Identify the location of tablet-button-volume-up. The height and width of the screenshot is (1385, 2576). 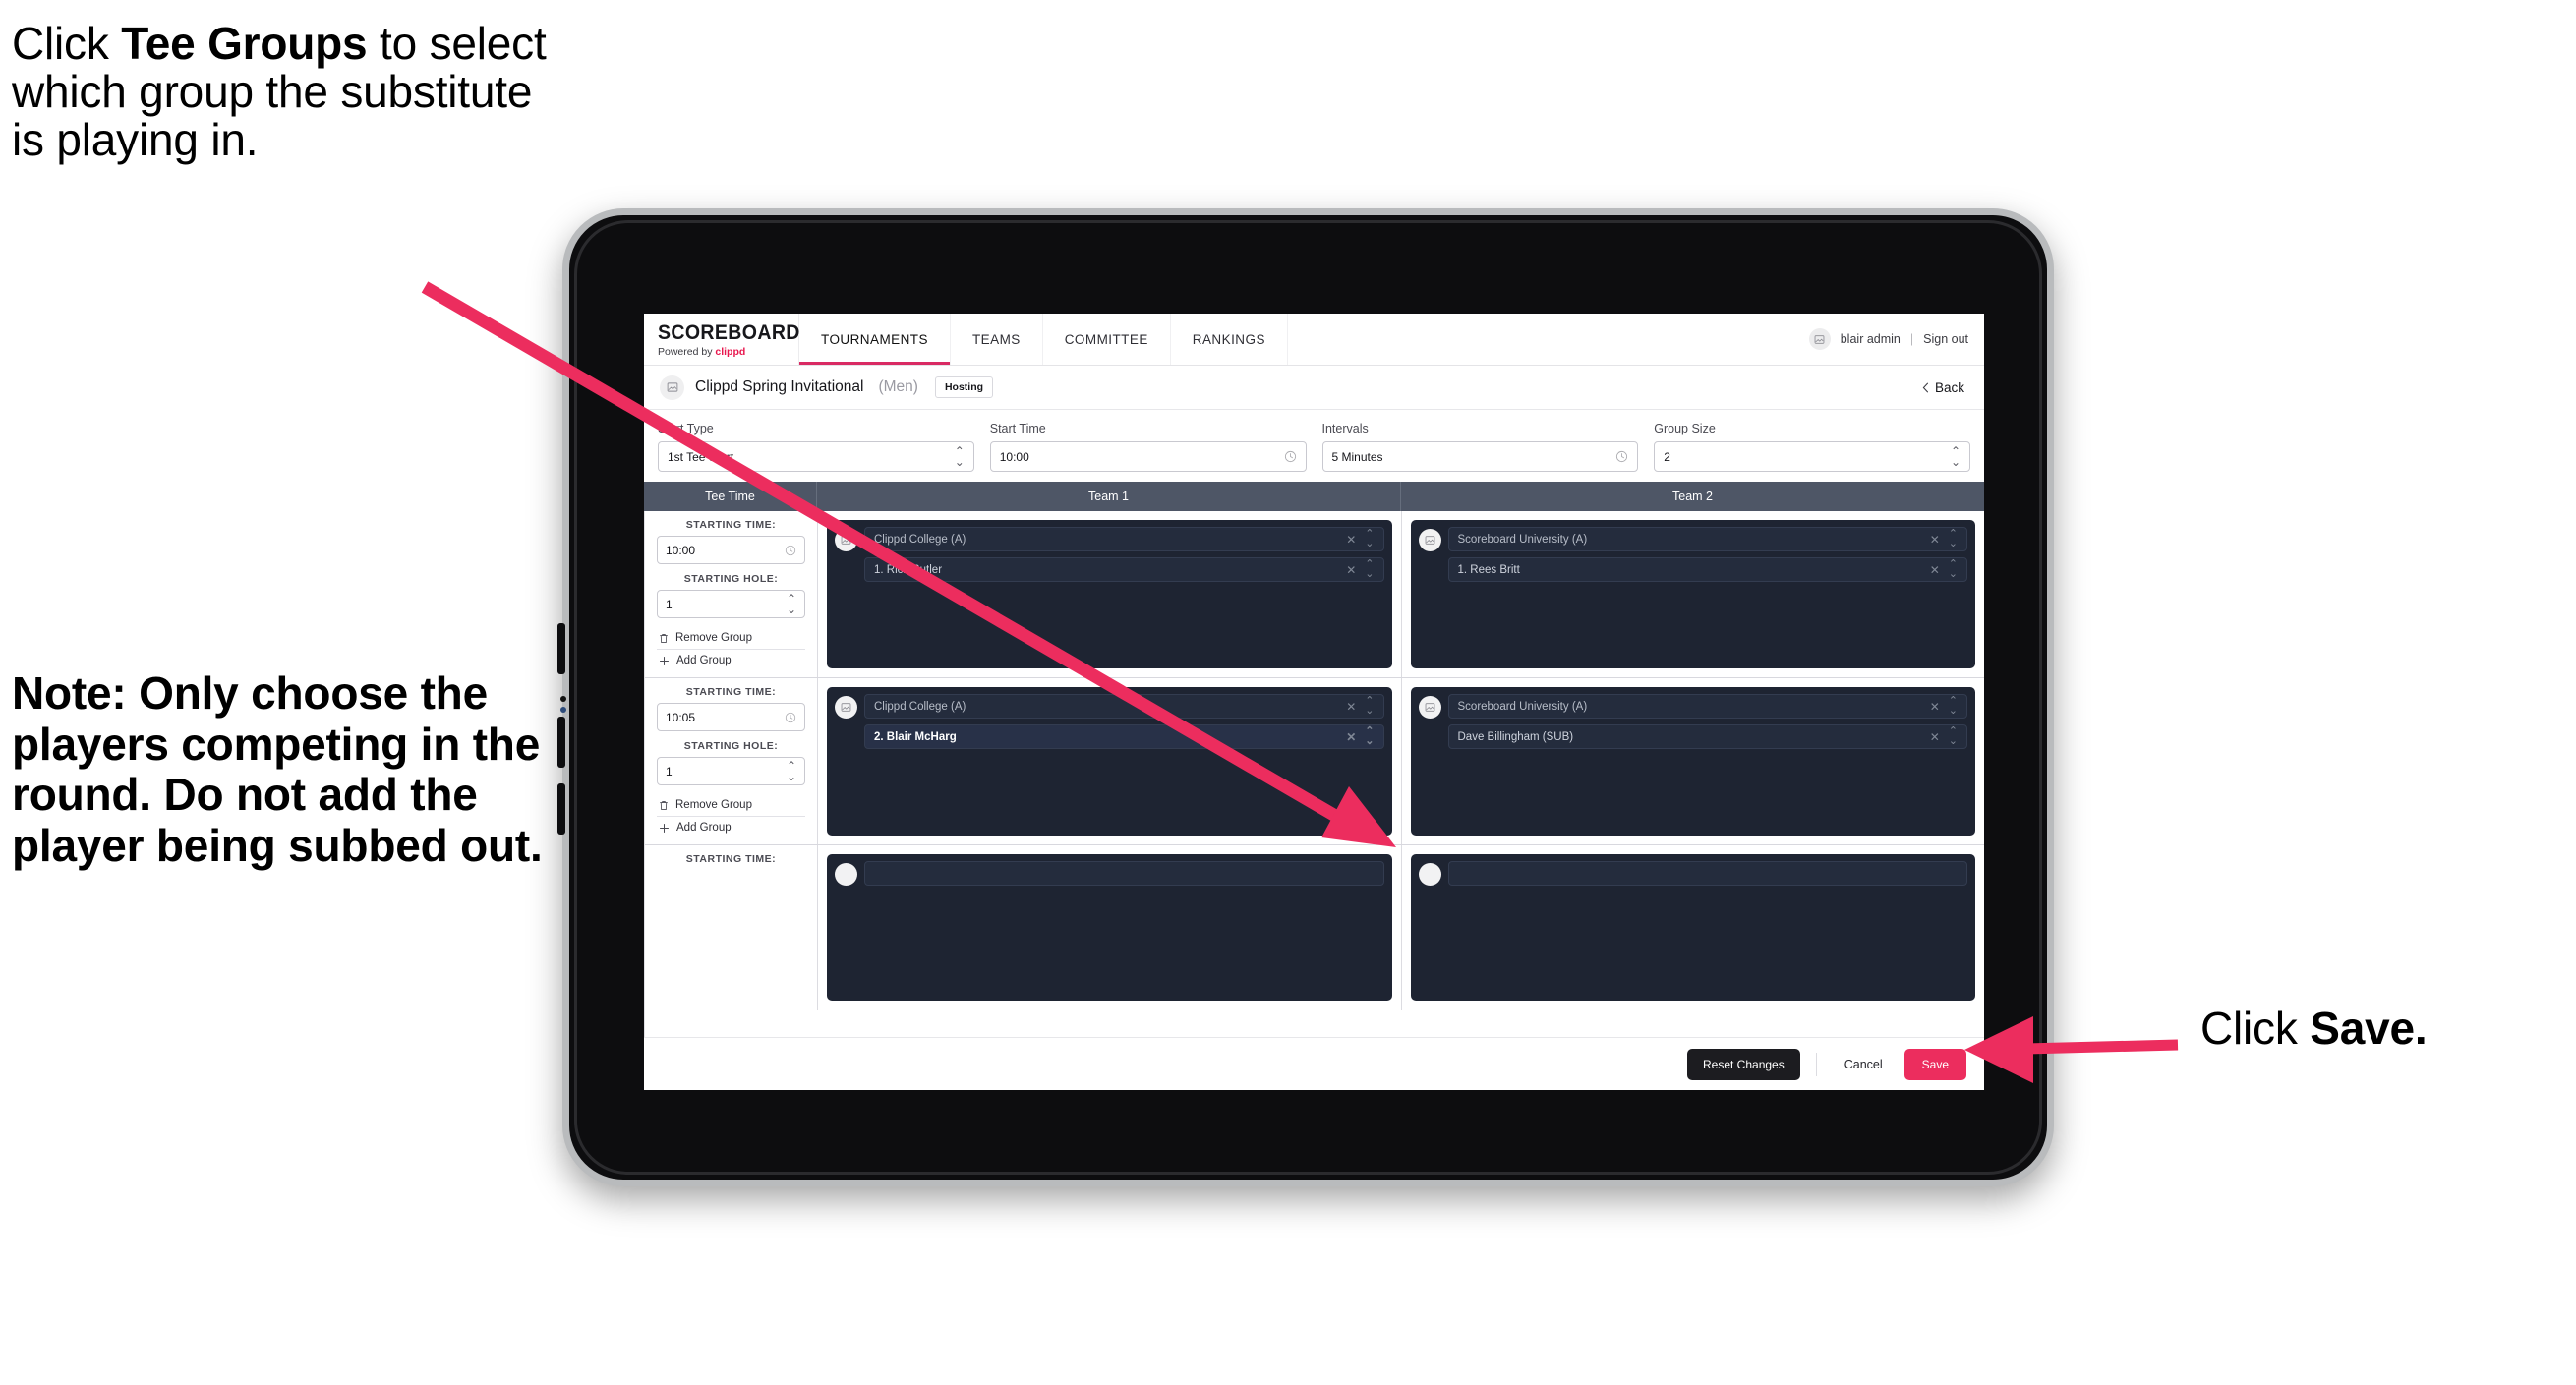
(561, 742).